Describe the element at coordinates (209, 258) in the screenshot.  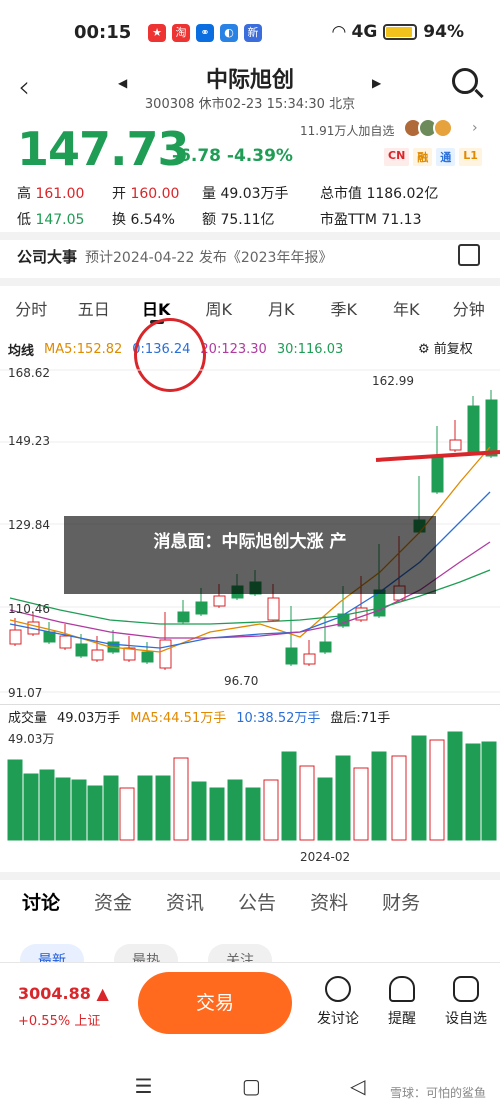
I see `event-text: 预计2024-04-22 发布《2023年年报》` at that location.